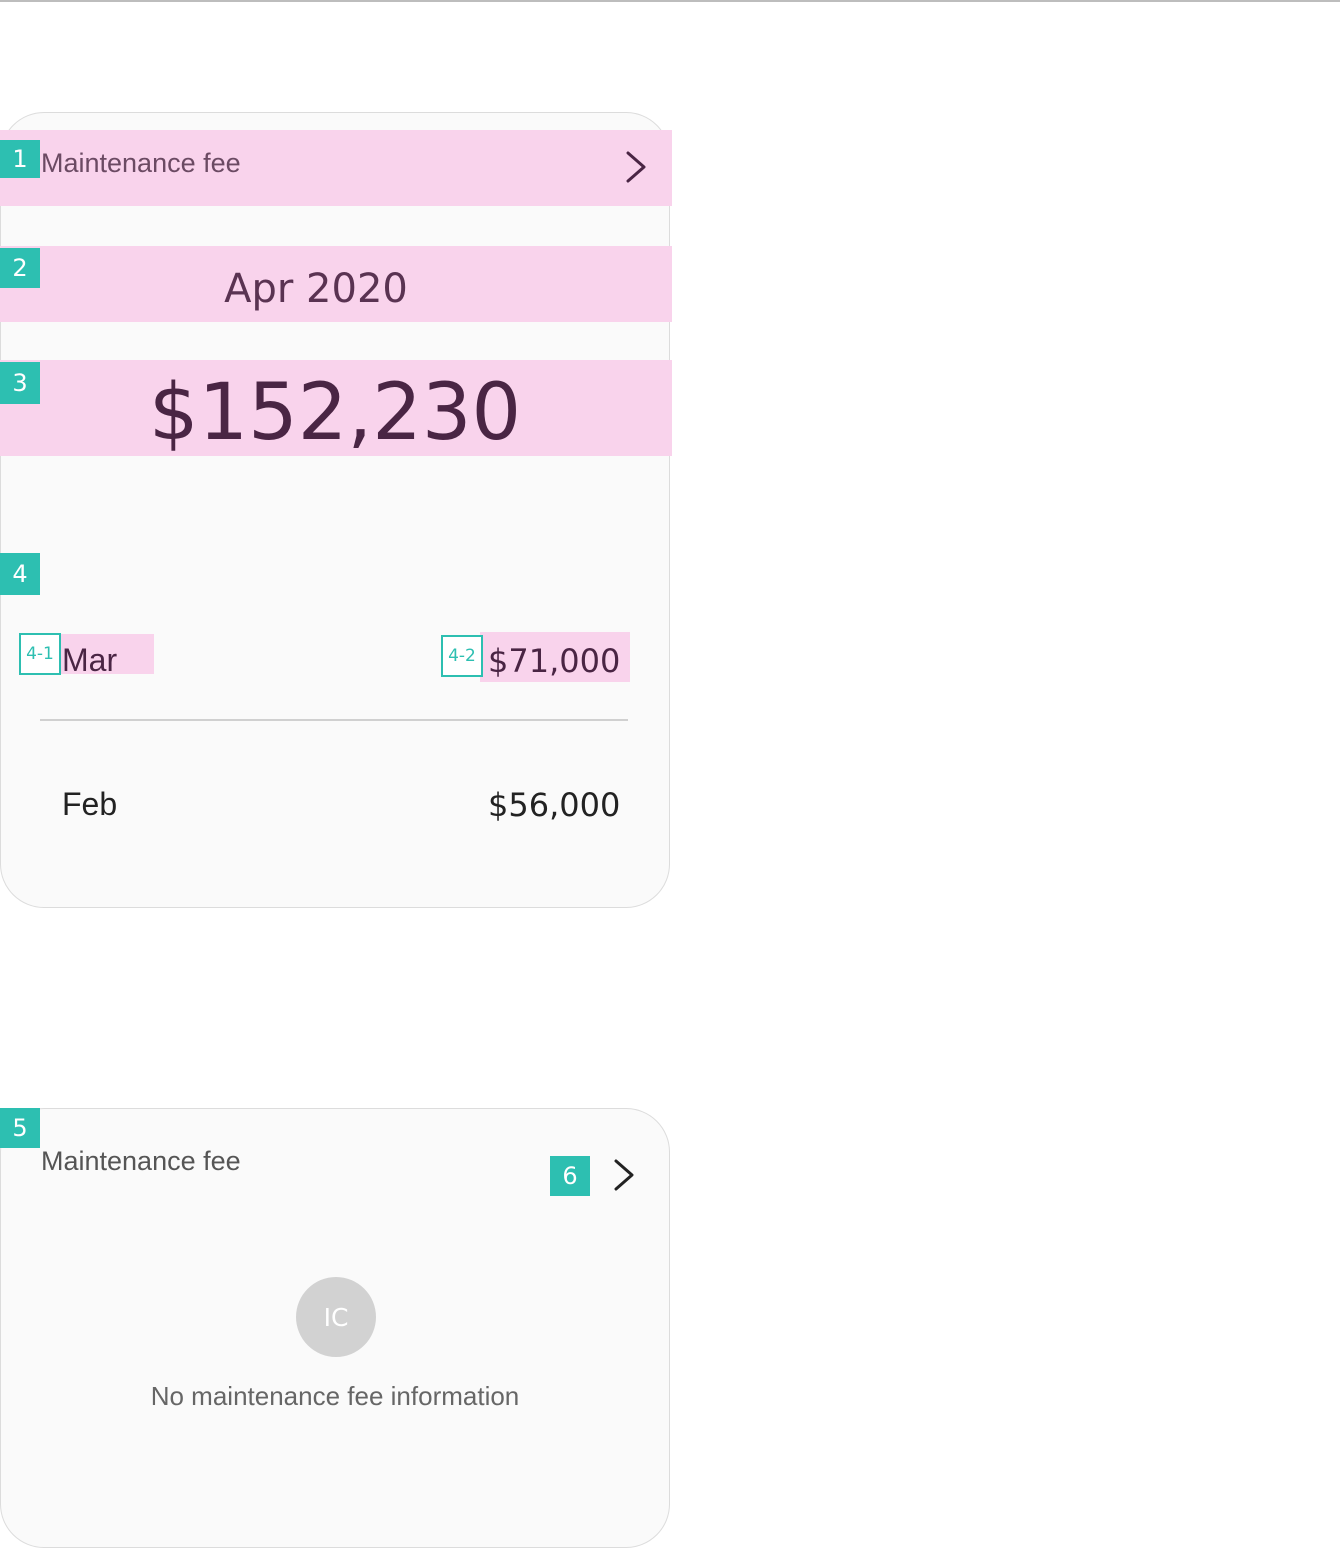  What do you see at coordinates (554, 661) in the screenshot?
I see `history-amount-1: $71,000` at bounding box center [554, 661].